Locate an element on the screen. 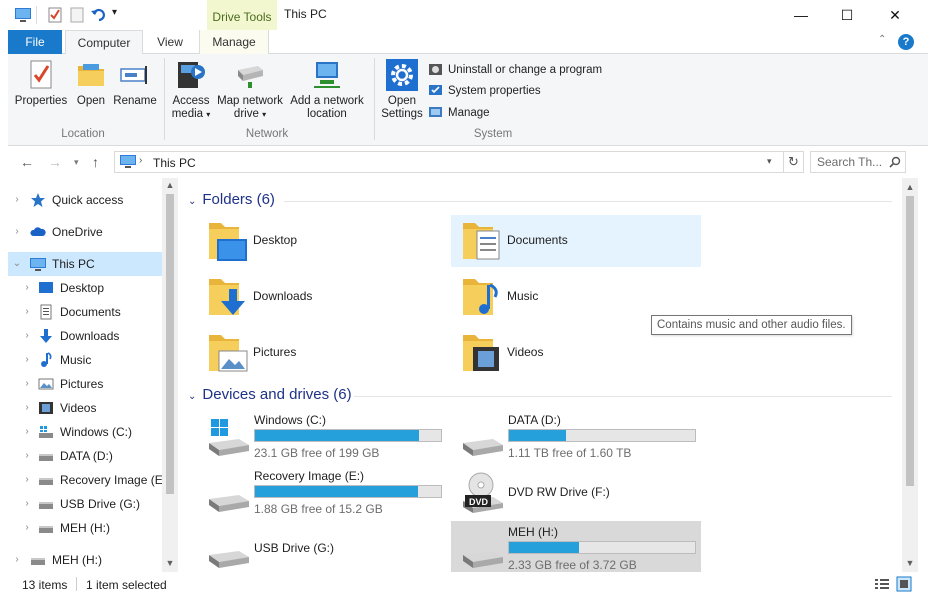  nav-item-usb-g: › USB Drive (G:) is located at coordinates (85, 504).